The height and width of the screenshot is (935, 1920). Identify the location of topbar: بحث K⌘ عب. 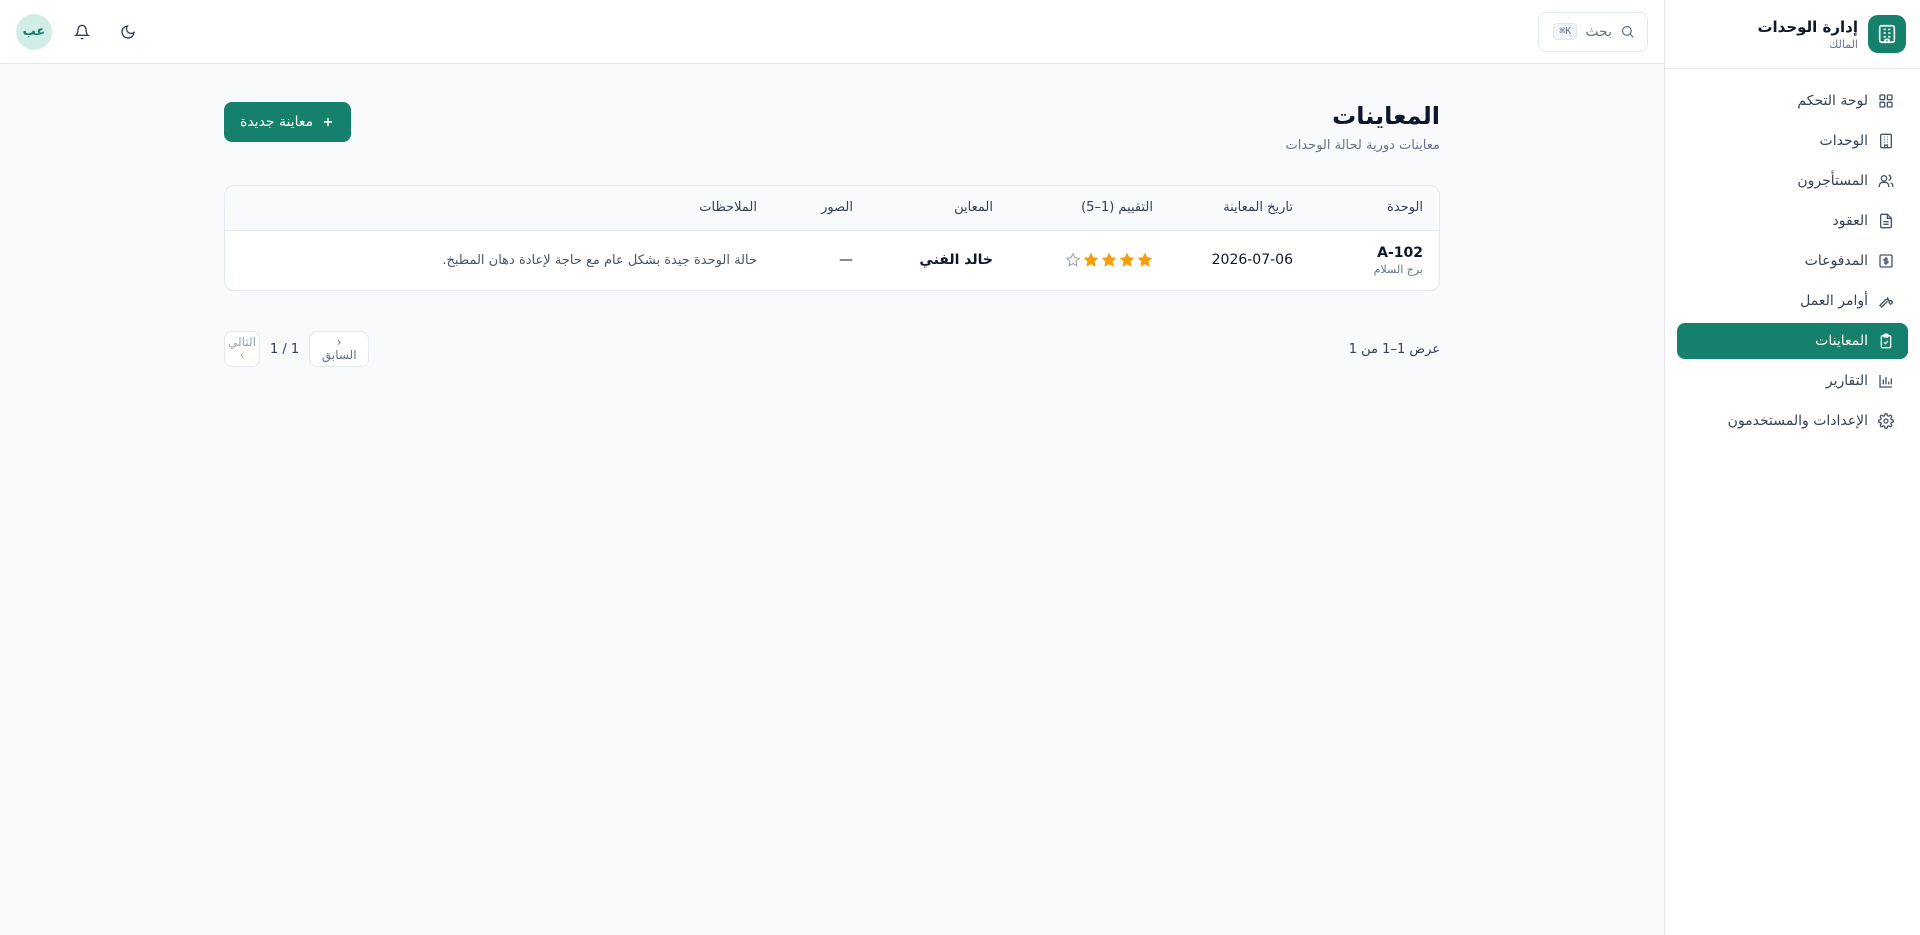
(832, 32).